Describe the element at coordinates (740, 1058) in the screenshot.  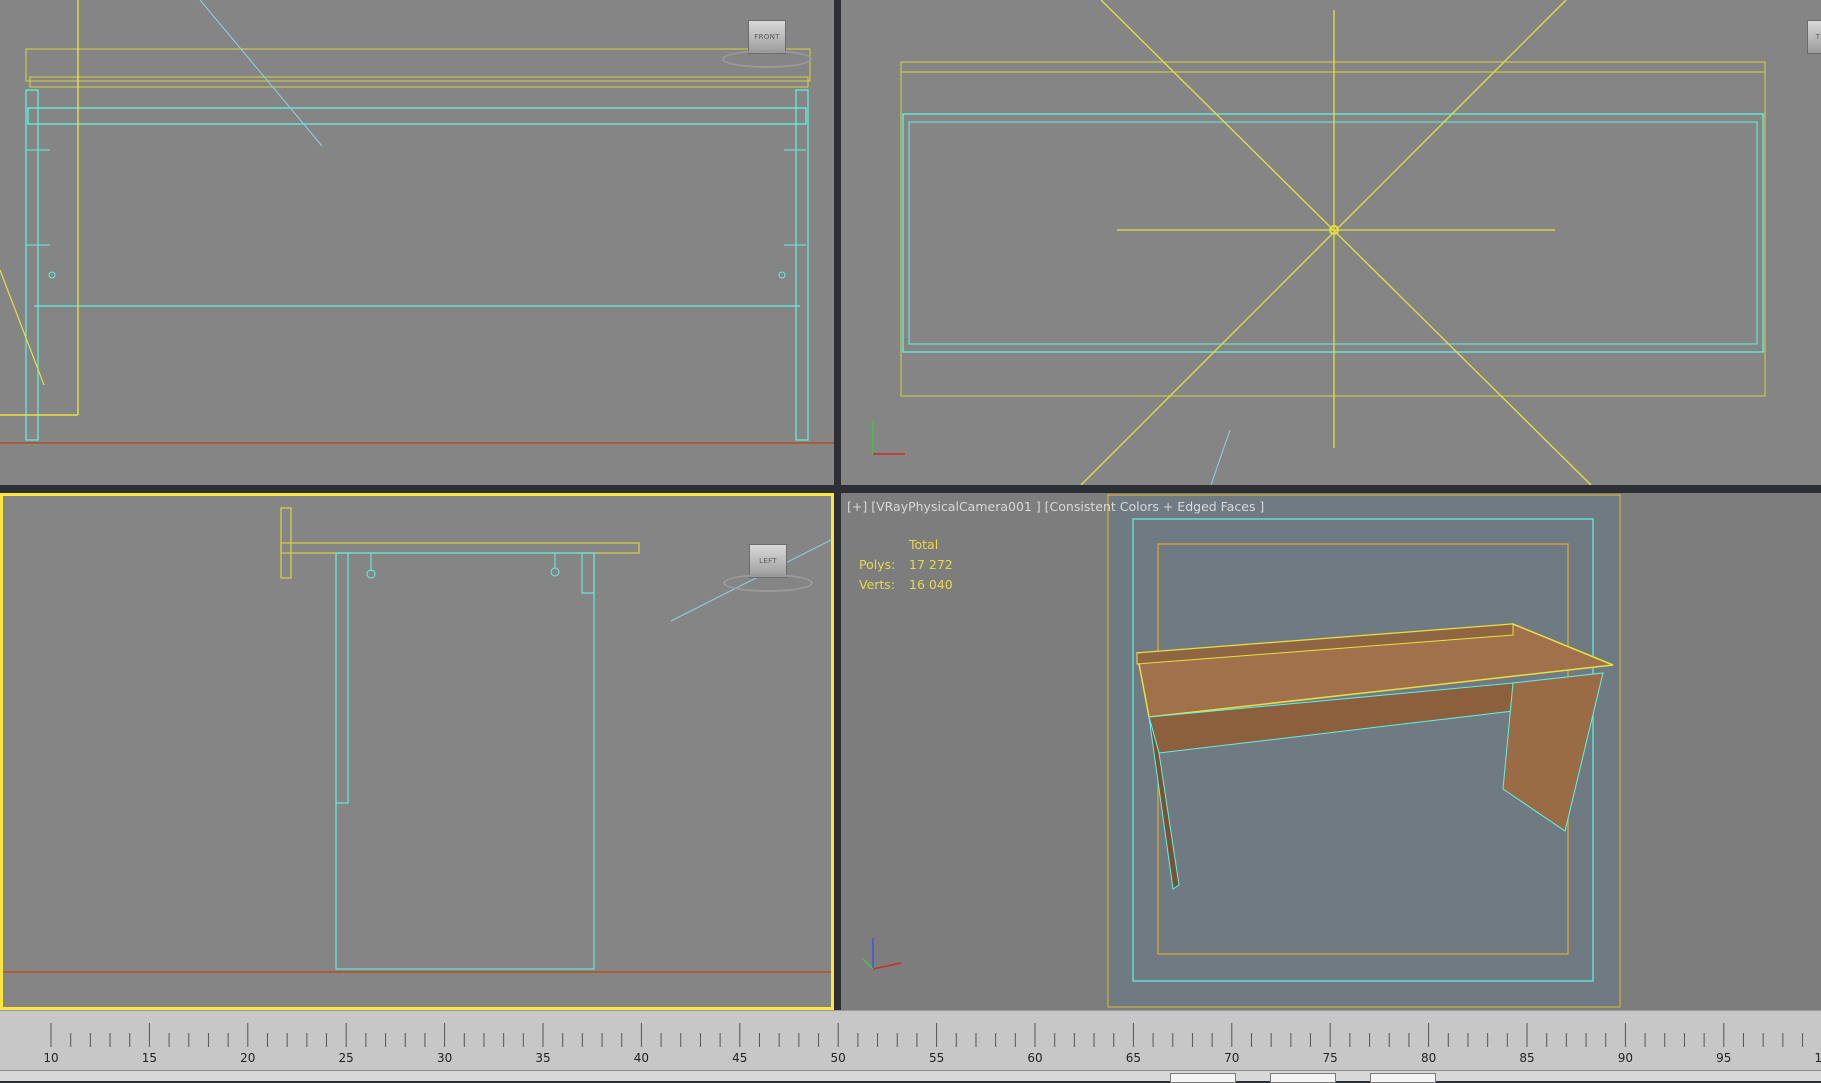
I see `ruler-label: 45` at that location.